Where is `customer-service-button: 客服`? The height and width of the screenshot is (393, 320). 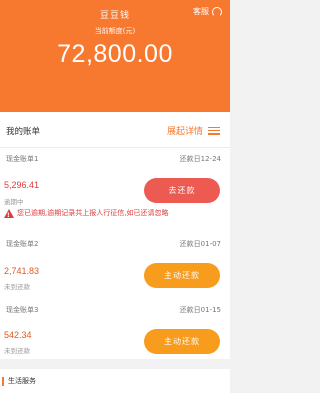
customer-service-button: 客服 is located at coordinates (207, 11).